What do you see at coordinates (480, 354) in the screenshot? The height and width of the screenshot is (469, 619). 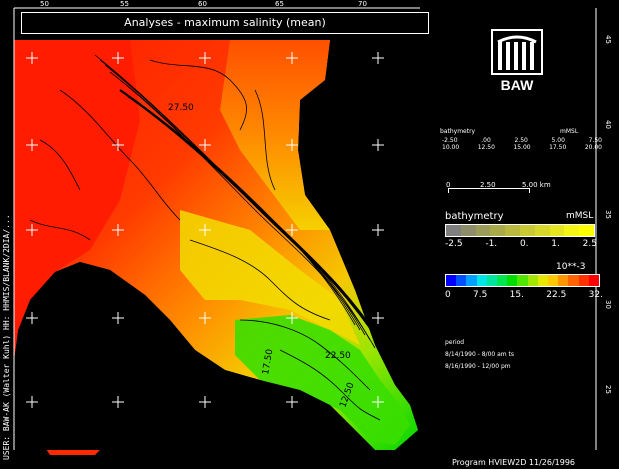 I see `period-line: 8/14/1990 - 8/00 am ts` at bounding box center [480, 354].